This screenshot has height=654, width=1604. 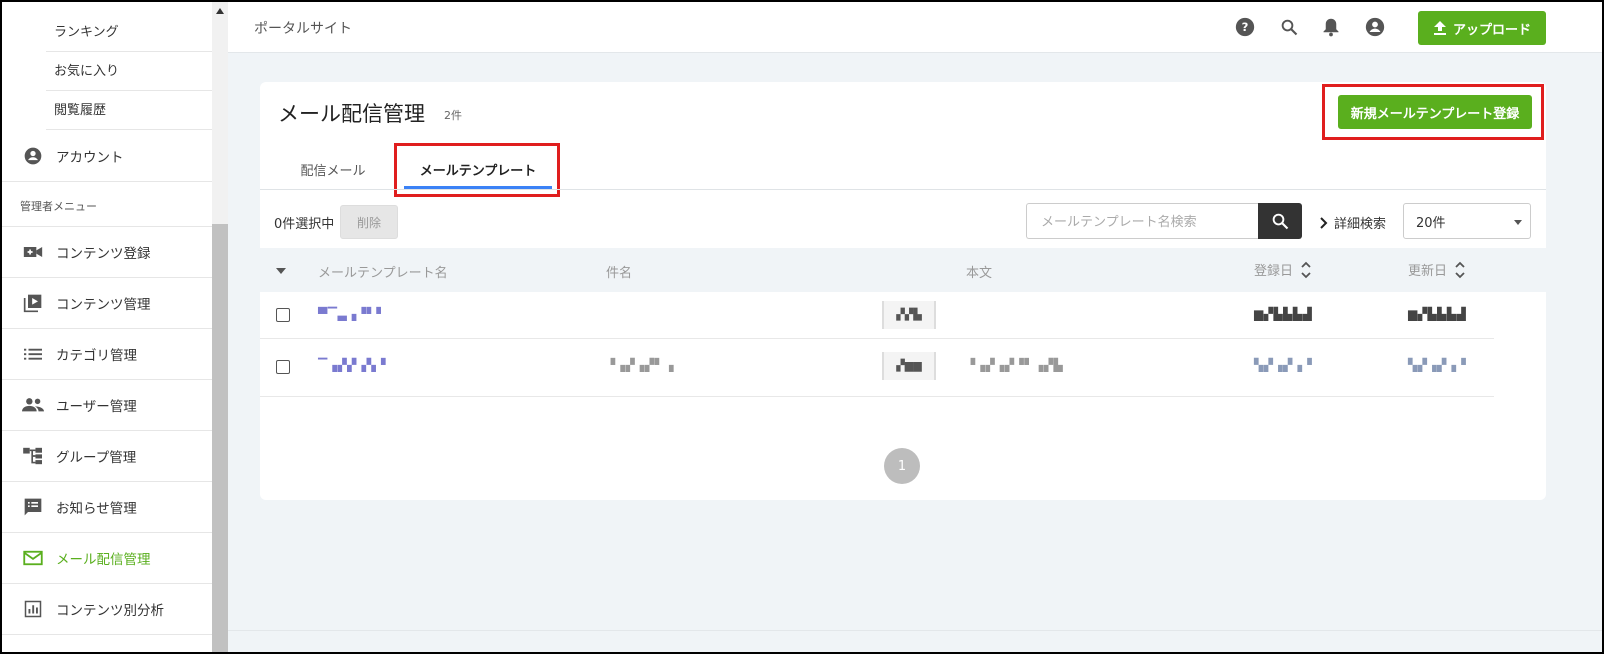 I want to click on column-header-label: 件名, so click(x=619, y=273).